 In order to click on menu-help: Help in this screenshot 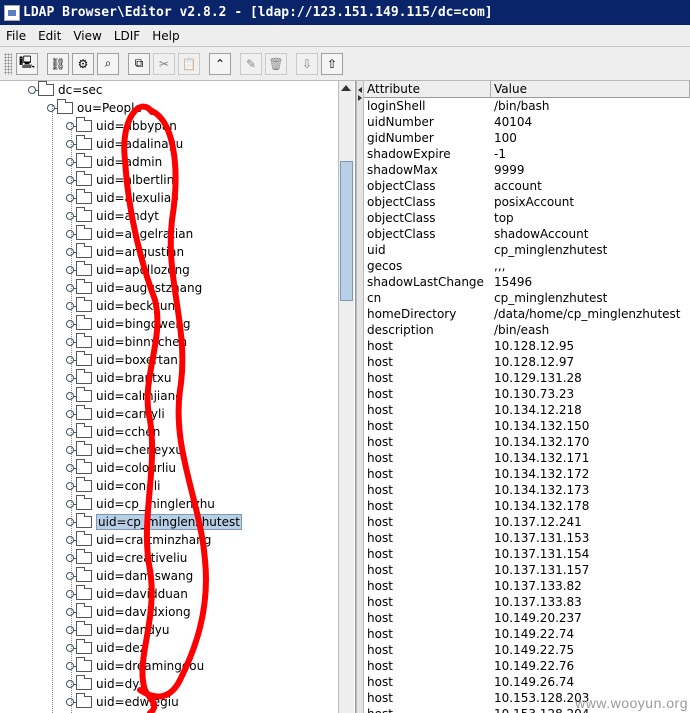, I will do `click(165, 36)`.